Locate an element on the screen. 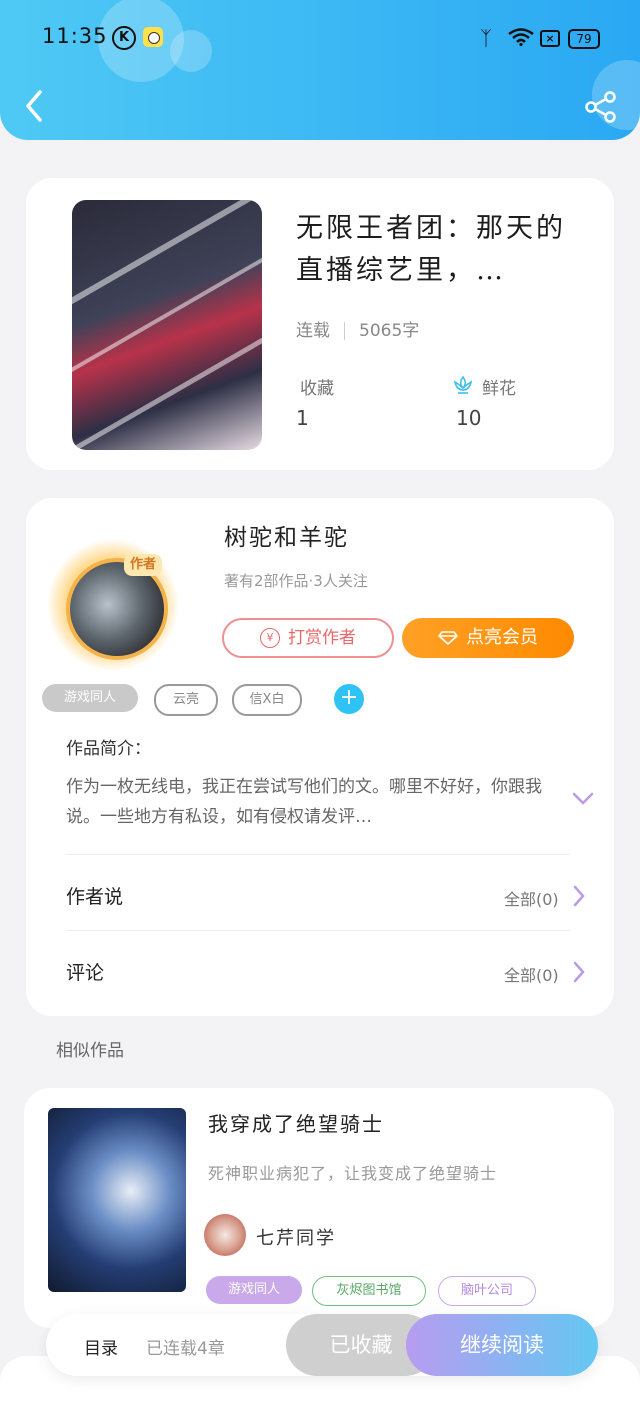 Image resolution: width=640 pixels, height=1422 pixels. favorites-count: 1 is located at coordinates (302, 418).